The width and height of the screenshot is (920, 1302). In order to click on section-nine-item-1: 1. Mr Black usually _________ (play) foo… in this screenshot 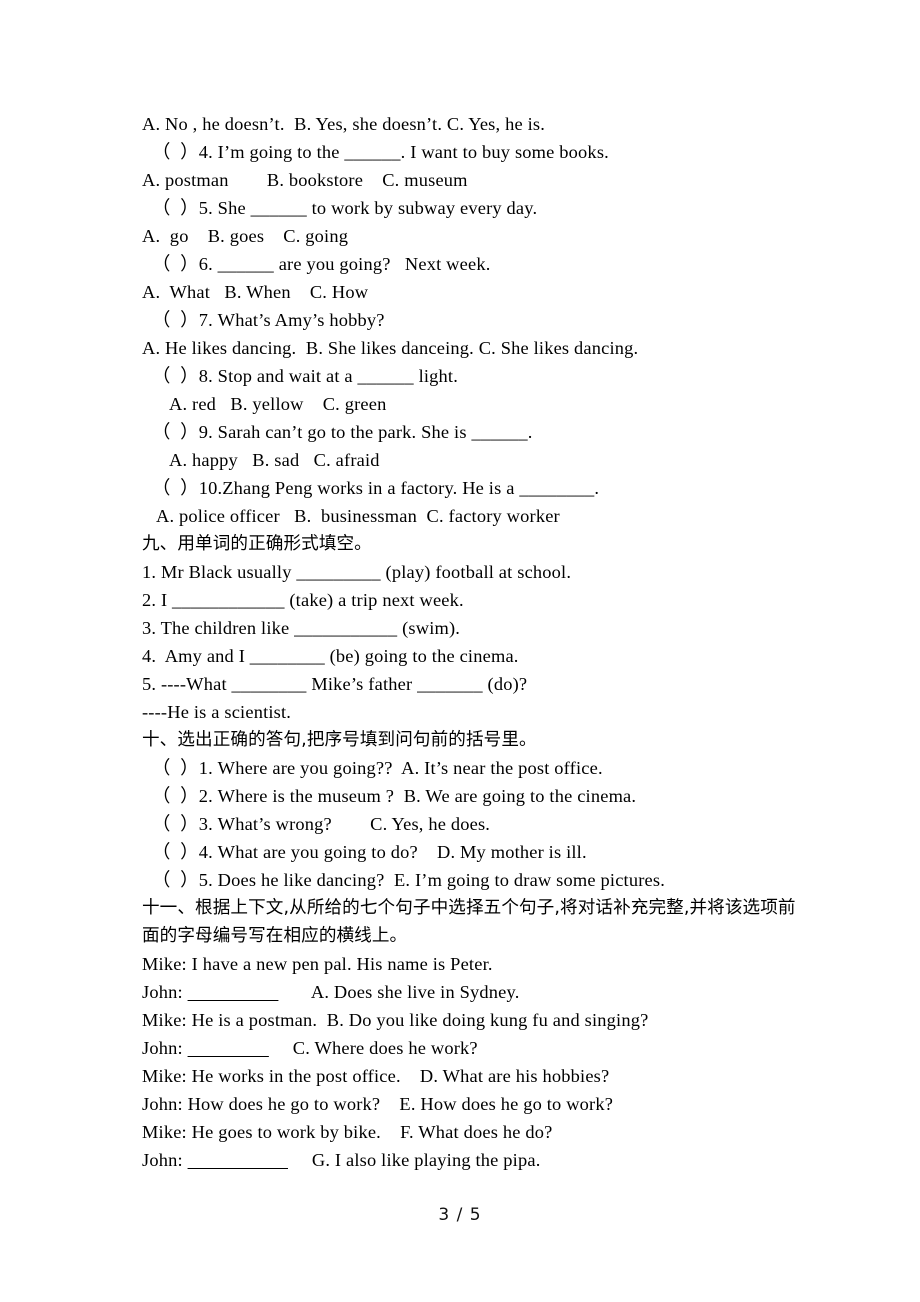, I will do `click(357, 572)`.